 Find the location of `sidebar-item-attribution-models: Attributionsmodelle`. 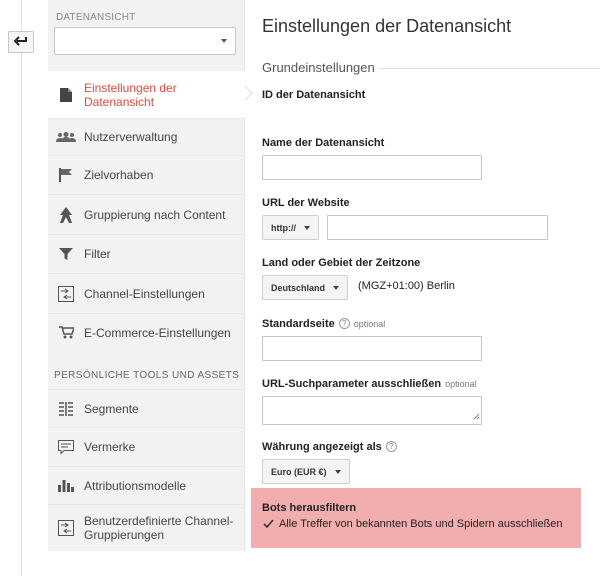

sidebar-item-attribution-models: Attributionsmodelle is located at coordinates (146, 485).